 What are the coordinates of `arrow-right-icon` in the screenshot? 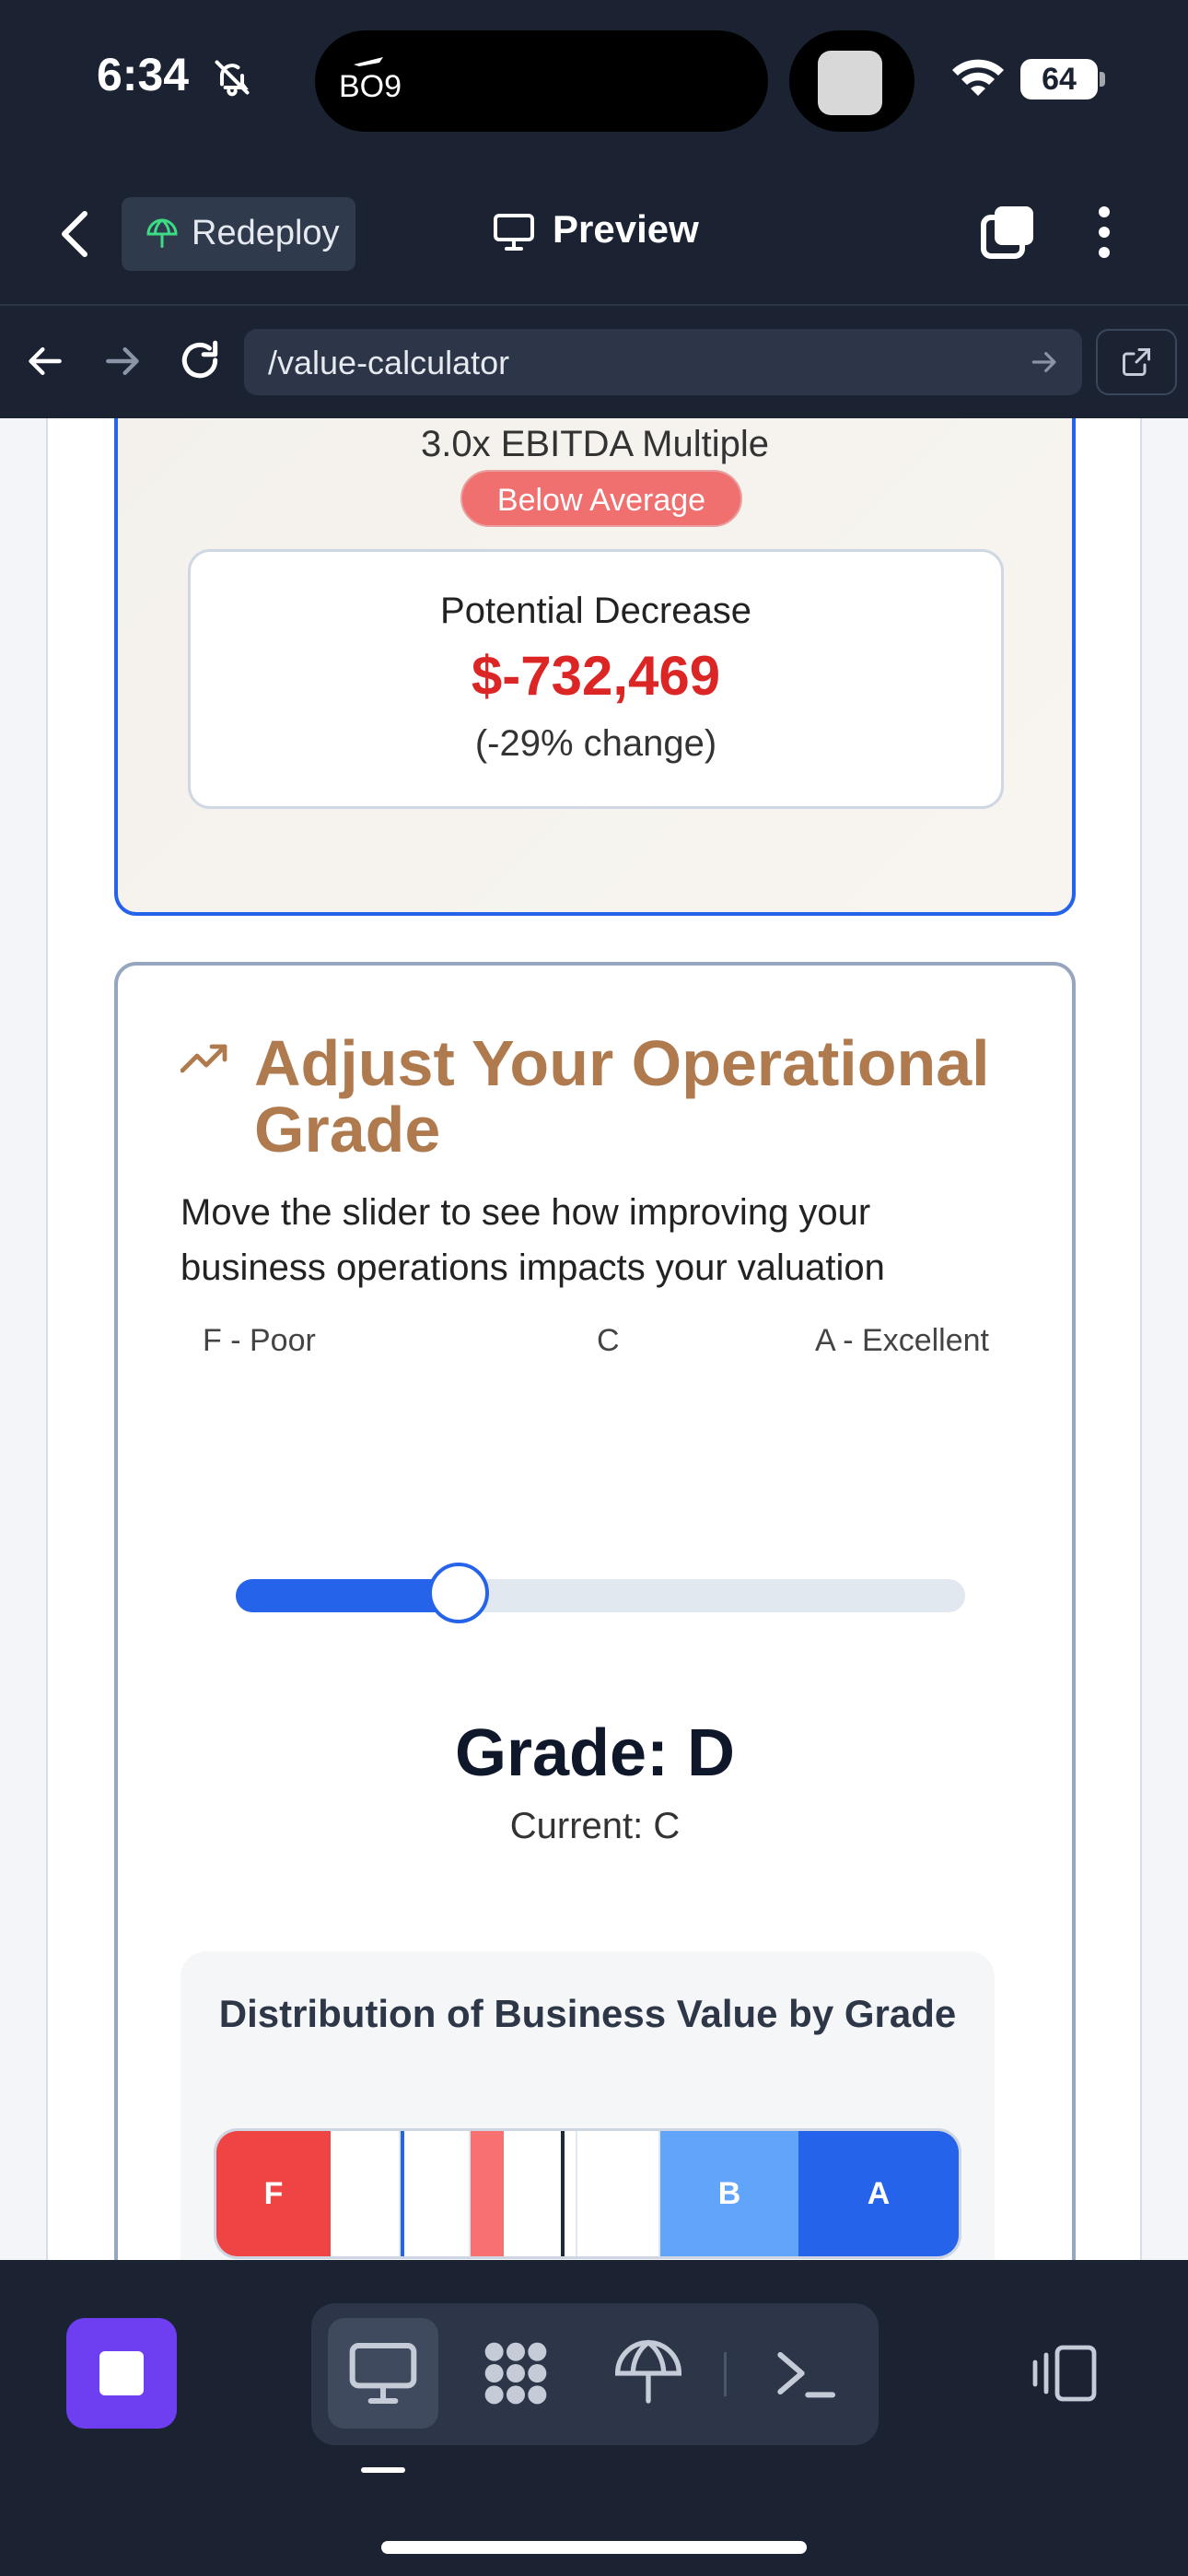 It's located at (121, 361).